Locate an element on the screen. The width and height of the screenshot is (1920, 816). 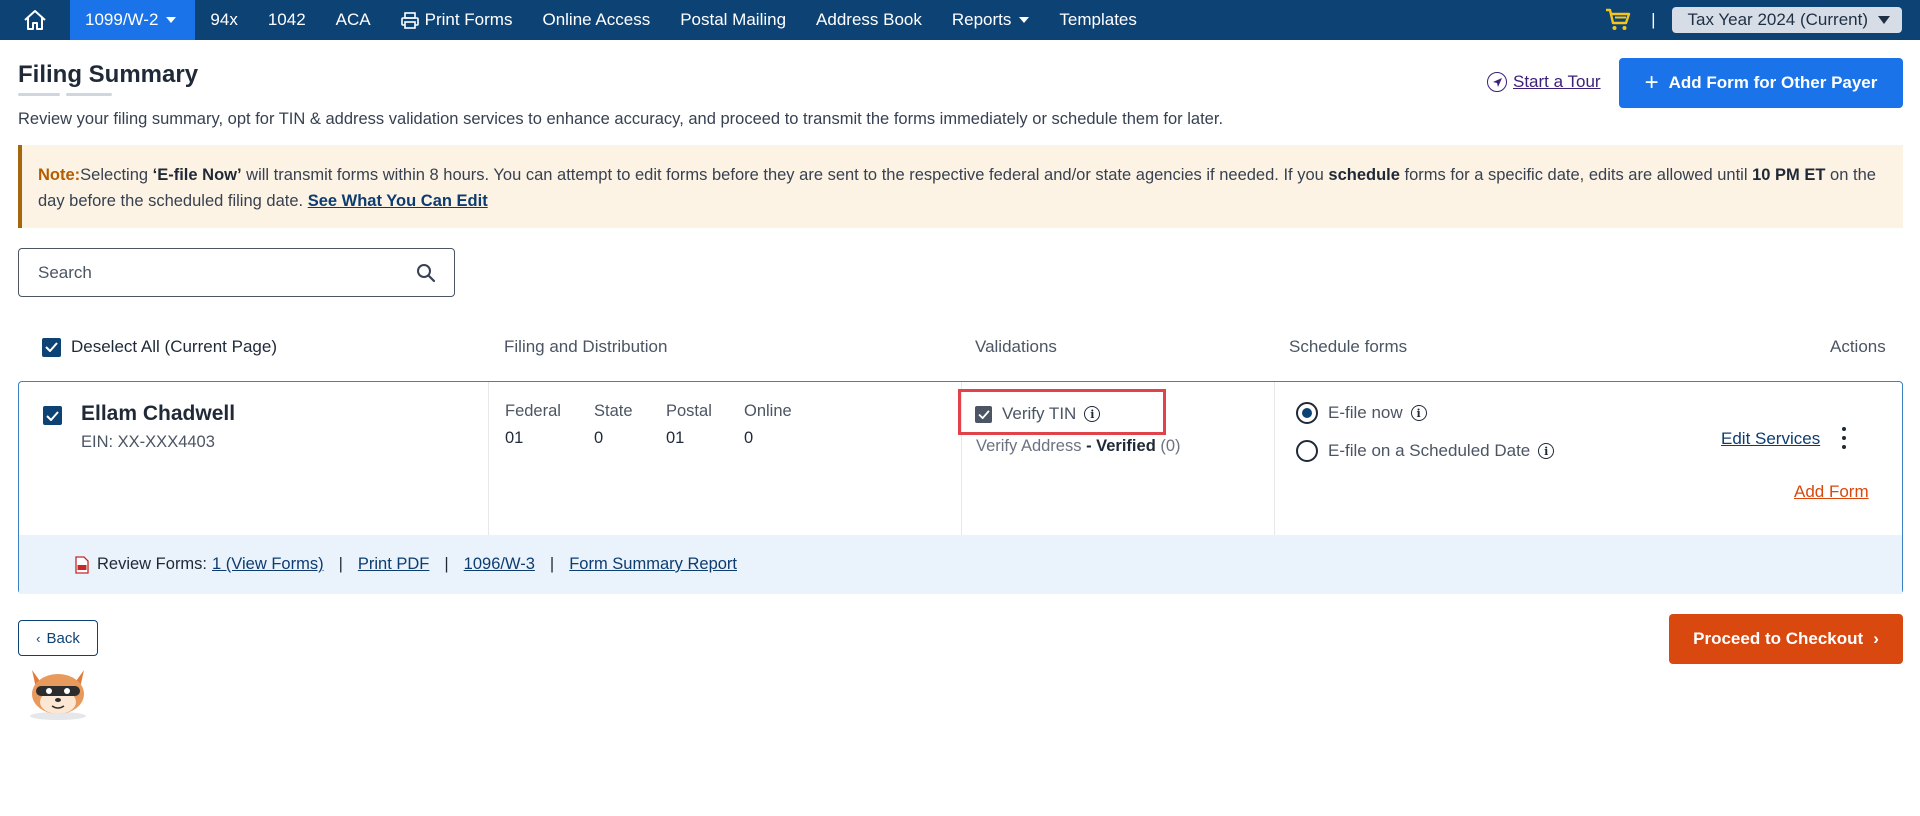
count-postal: Postal 01 is located at coordinates (689, 425).